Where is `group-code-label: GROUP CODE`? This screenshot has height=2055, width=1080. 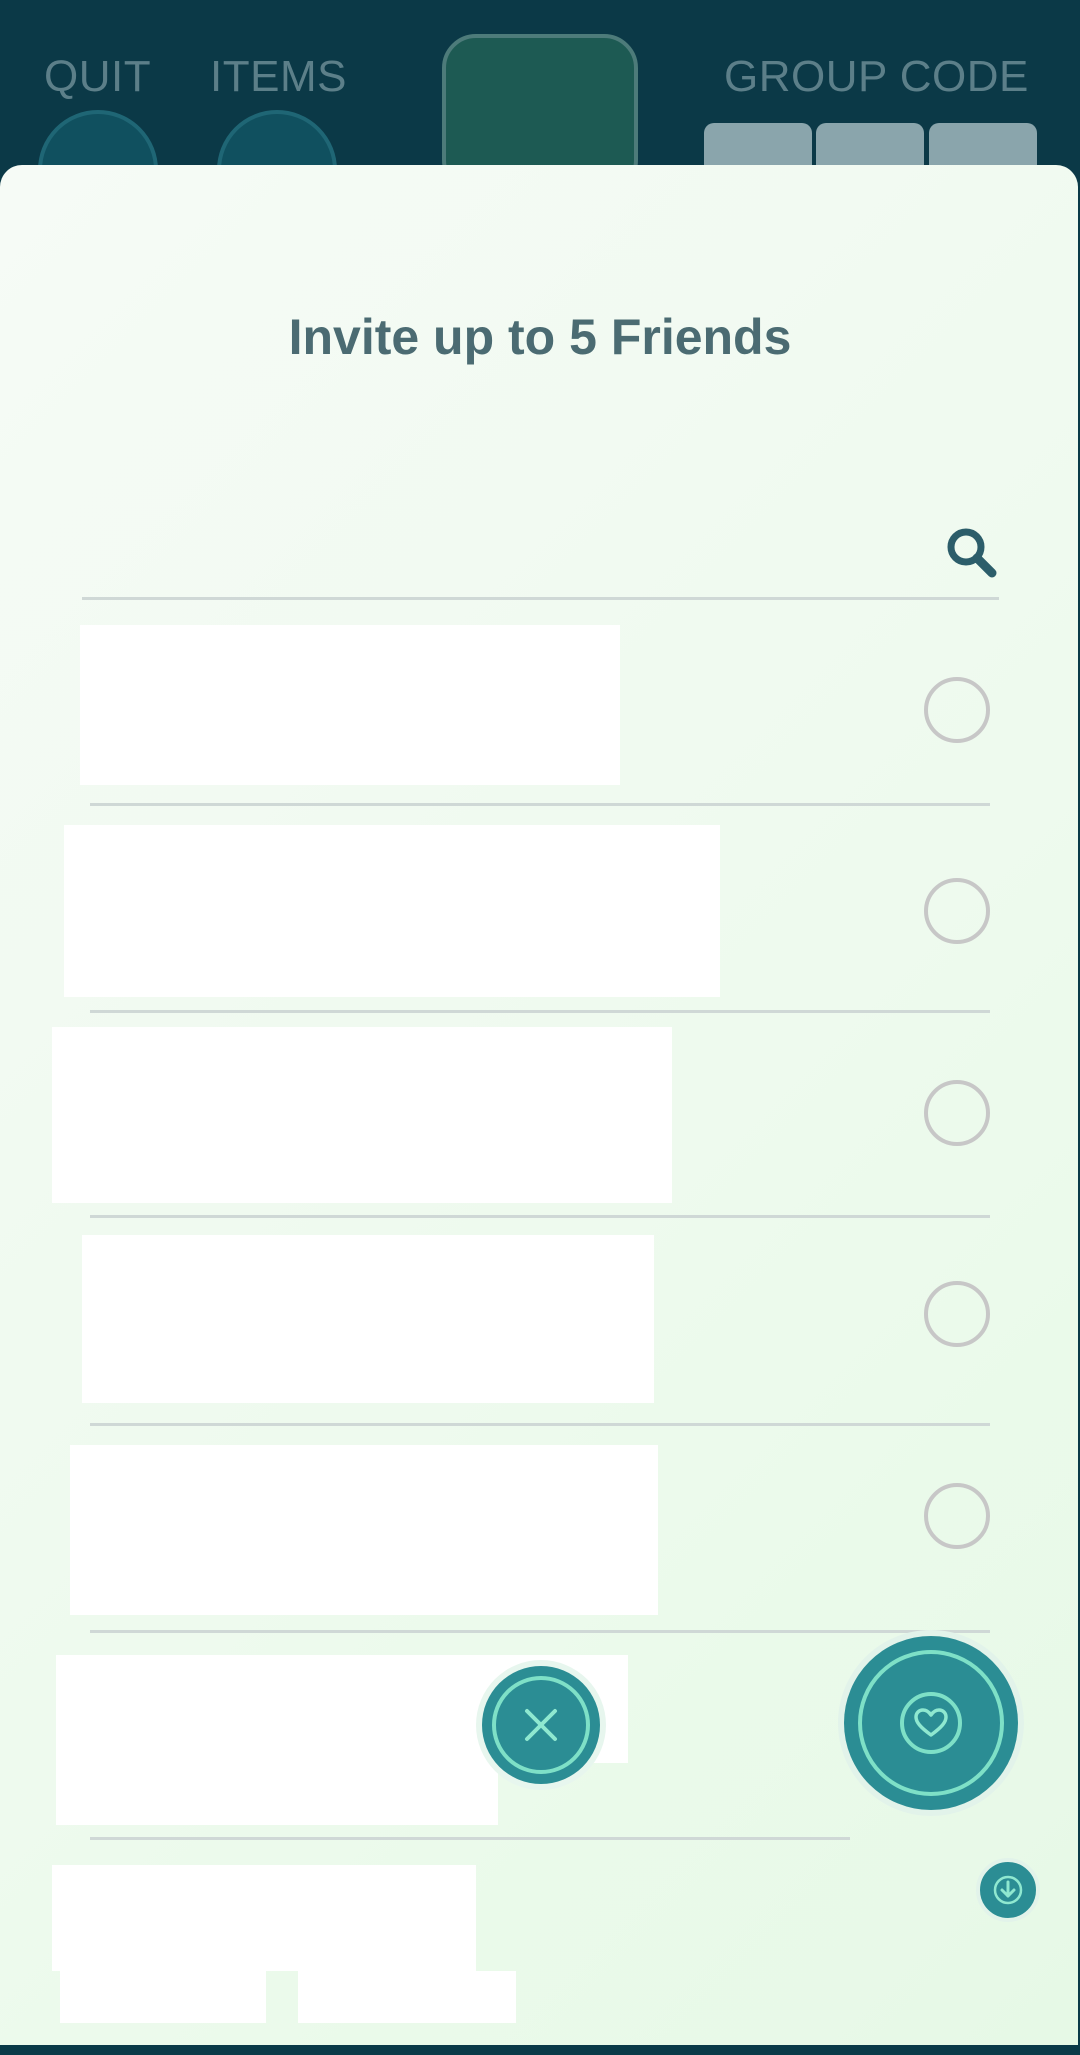
group-code-label: GROUP CODE is located at coordinates (876, 76).